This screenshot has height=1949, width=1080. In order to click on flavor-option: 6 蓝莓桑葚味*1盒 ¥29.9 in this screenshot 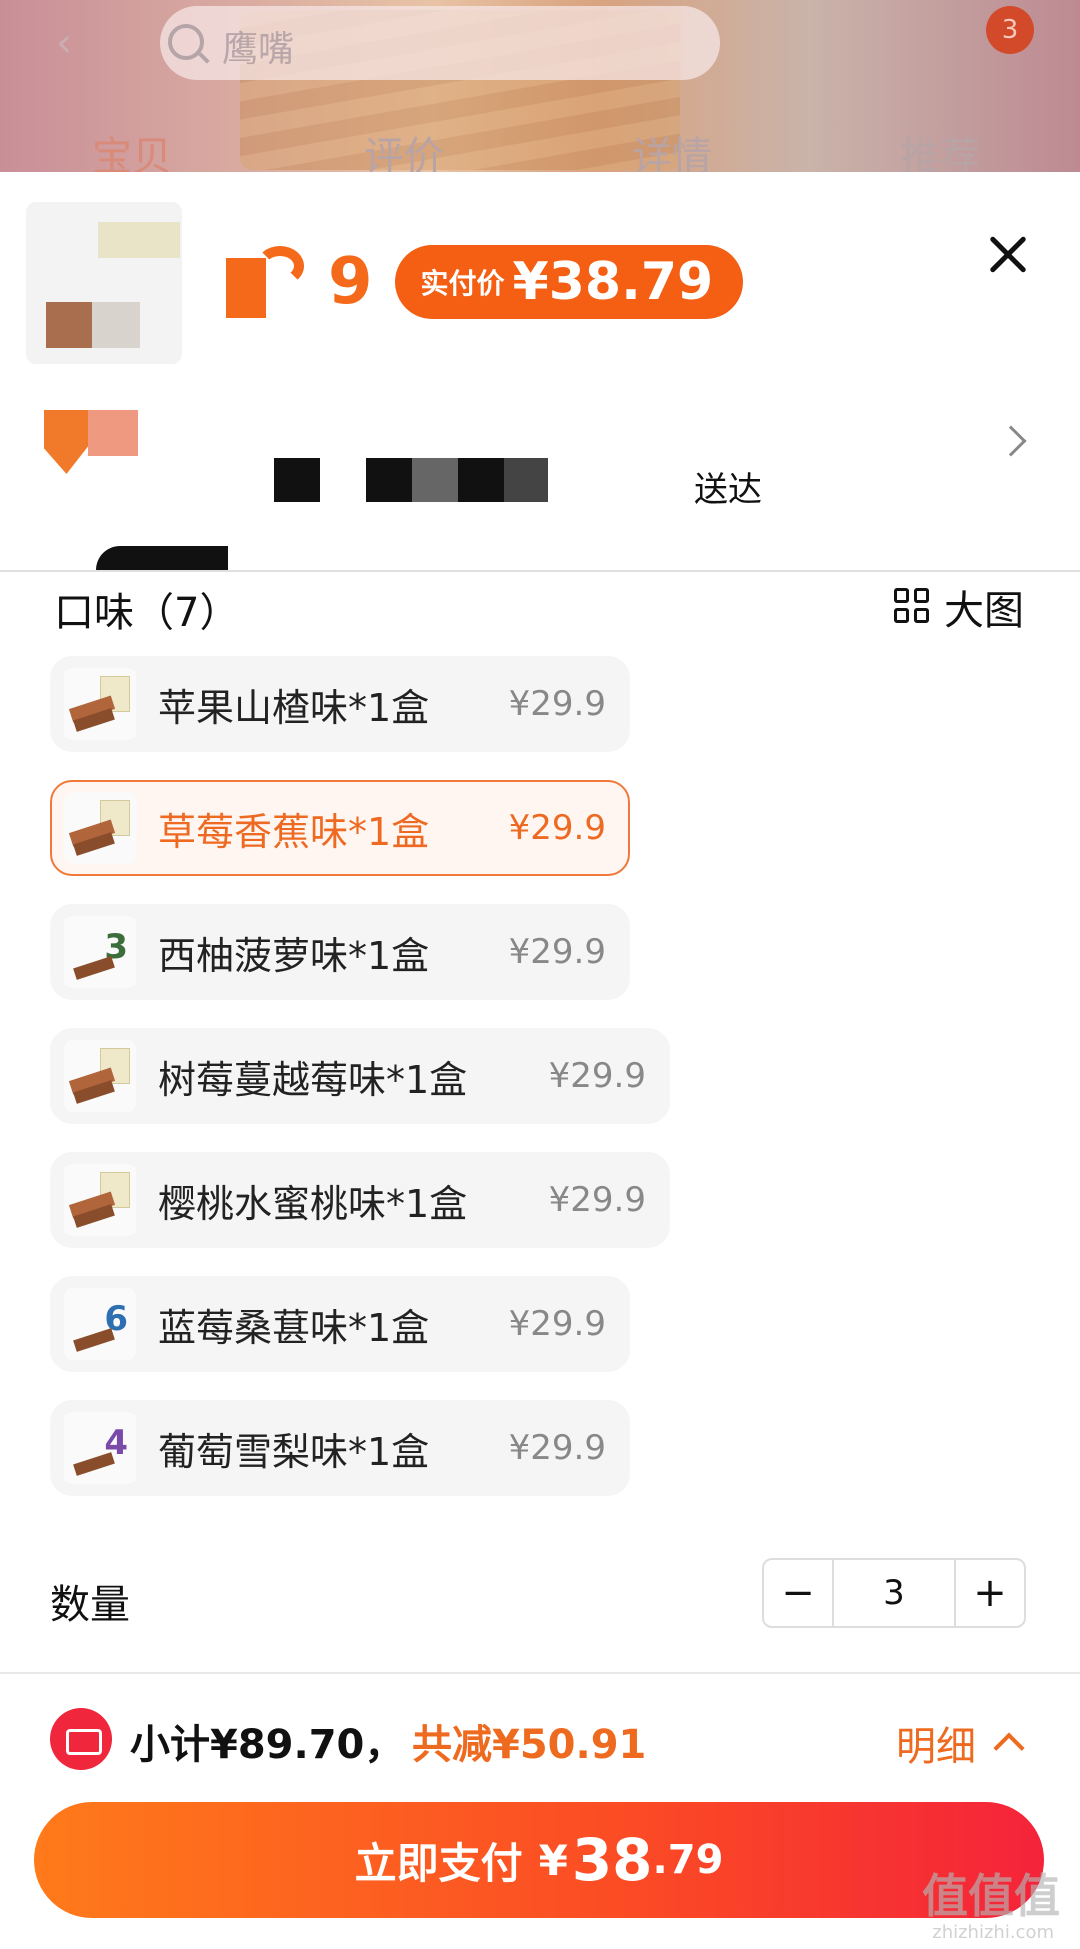, I will do `click(340, 1324)`.